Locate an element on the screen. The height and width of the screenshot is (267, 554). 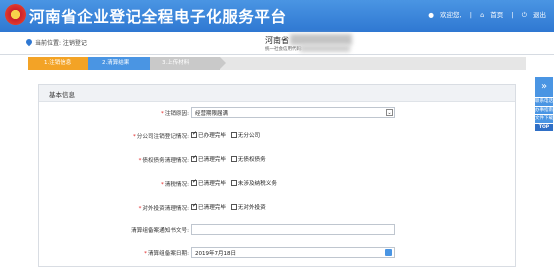
investment-label: 对外投资清理情况: is located at coordinates (165, 209).